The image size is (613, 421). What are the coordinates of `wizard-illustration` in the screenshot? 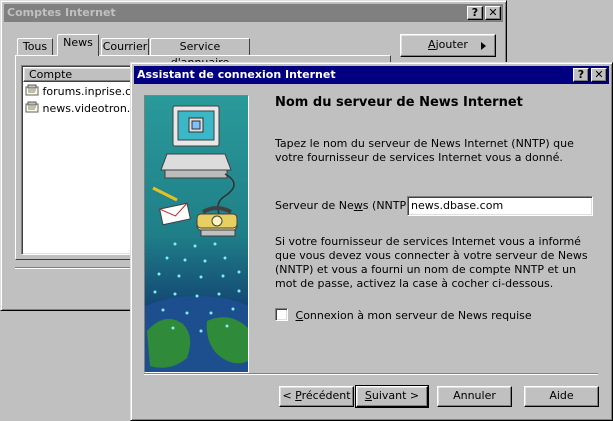 It's located at (196, 234).